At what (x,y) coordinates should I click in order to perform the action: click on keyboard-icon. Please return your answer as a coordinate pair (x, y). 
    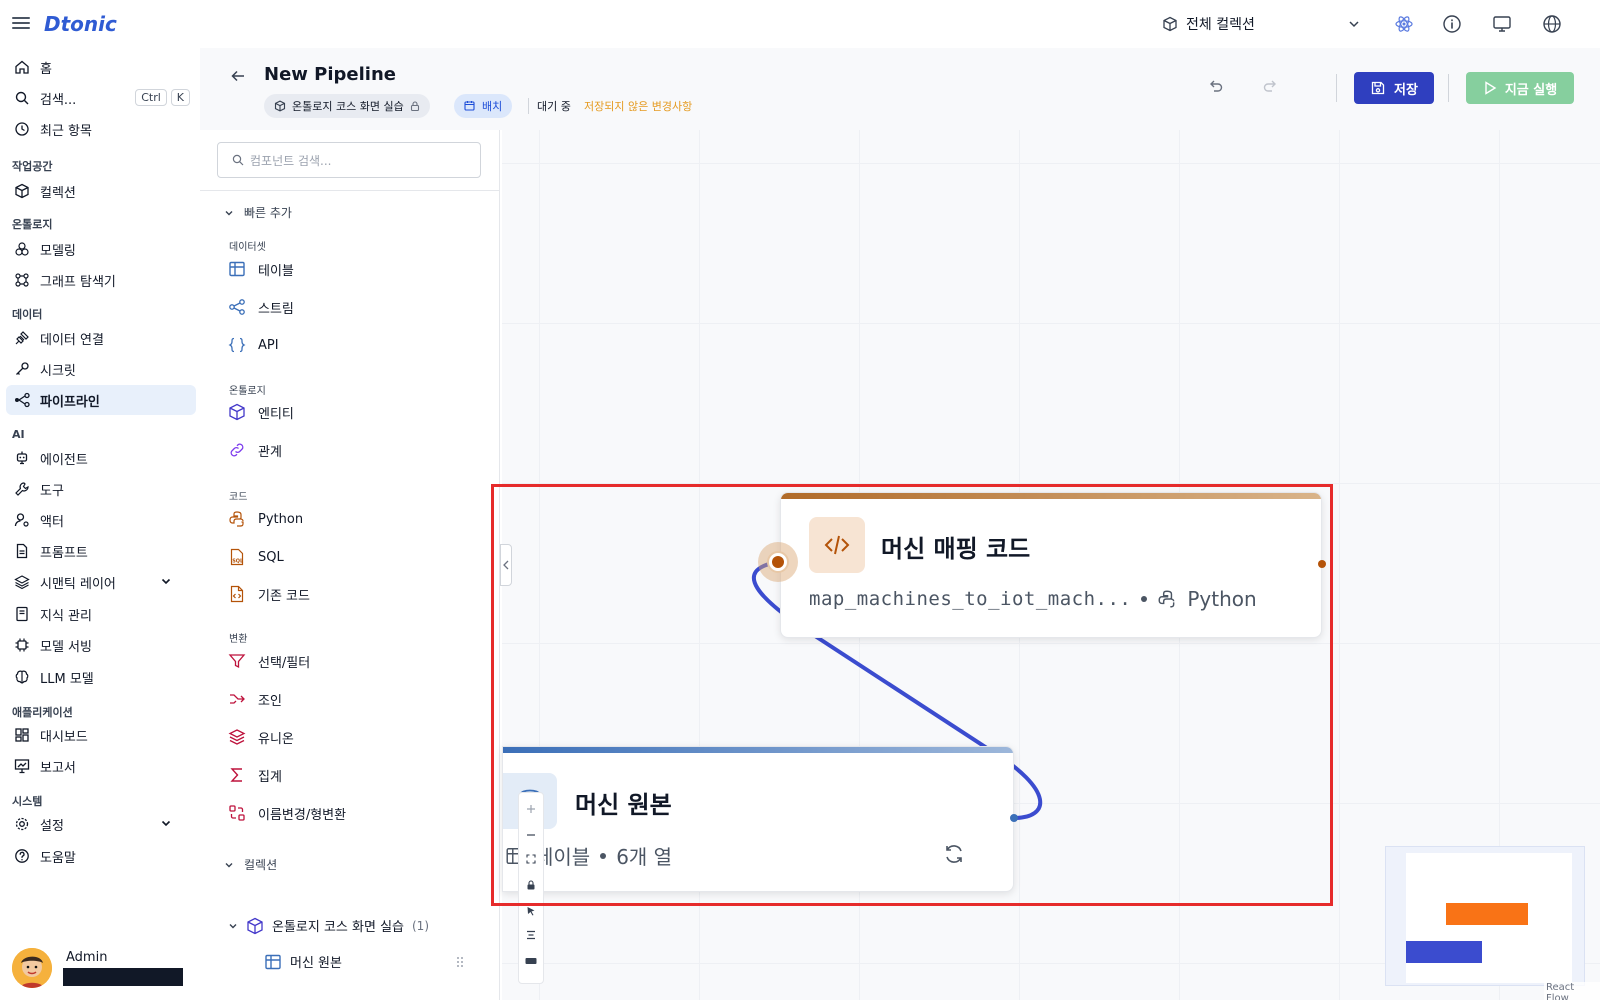
    Looking at the image, I should click on (531, 961).